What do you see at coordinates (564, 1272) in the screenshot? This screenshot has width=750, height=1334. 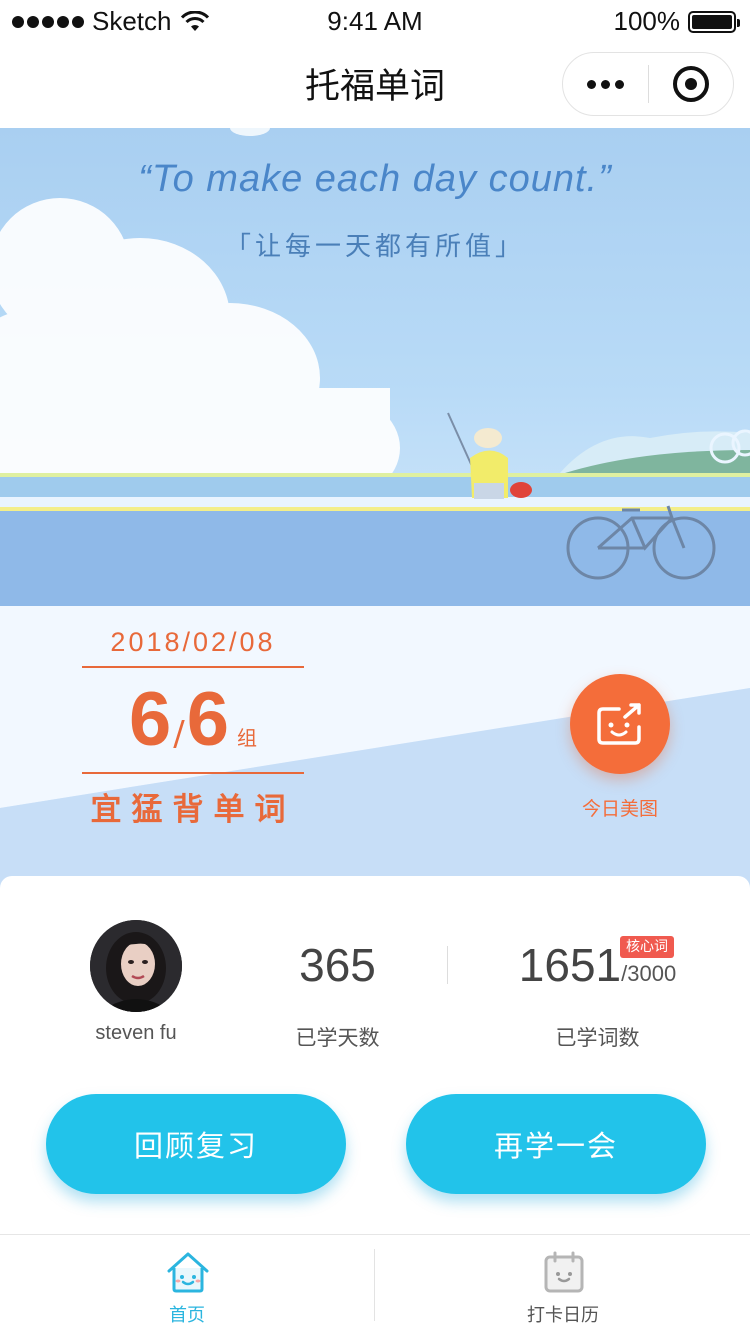 I see `calendar-icon` at bounding box center [564, 1272].